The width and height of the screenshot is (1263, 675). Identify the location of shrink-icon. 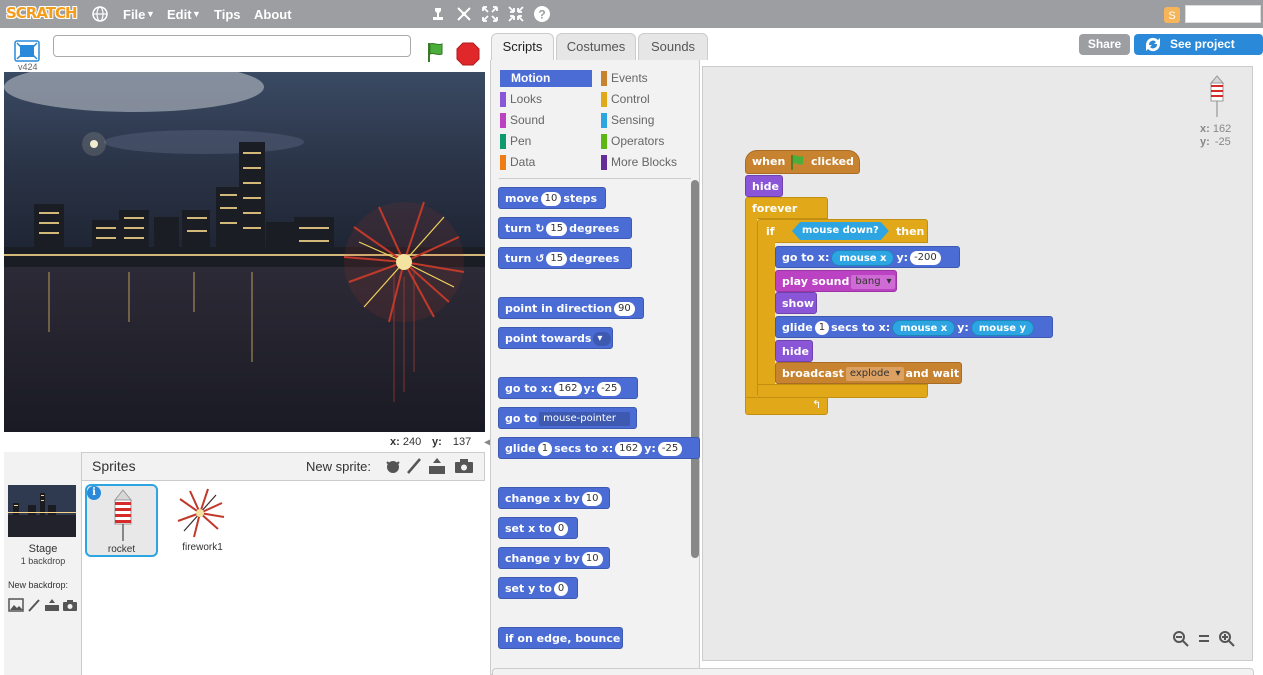
(516, 14).